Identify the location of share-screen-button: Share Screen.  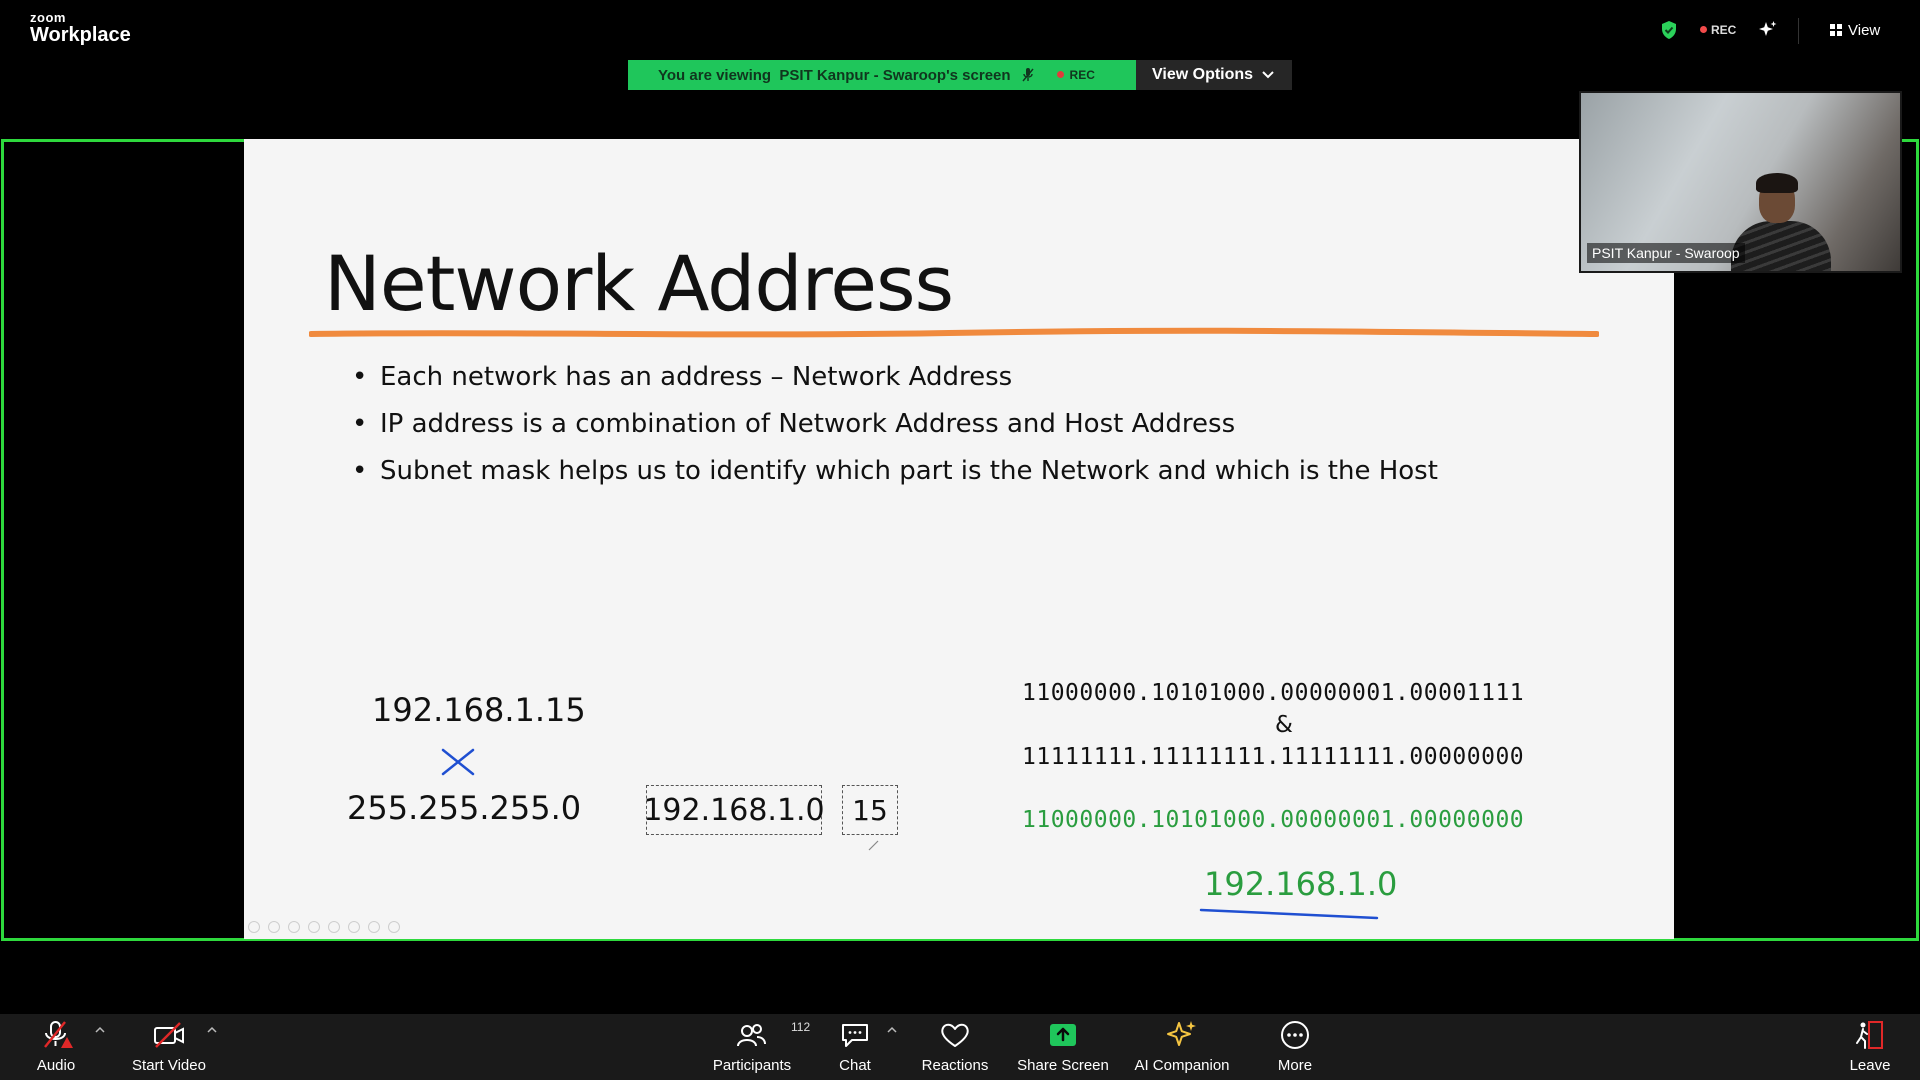
(1063, 1047).